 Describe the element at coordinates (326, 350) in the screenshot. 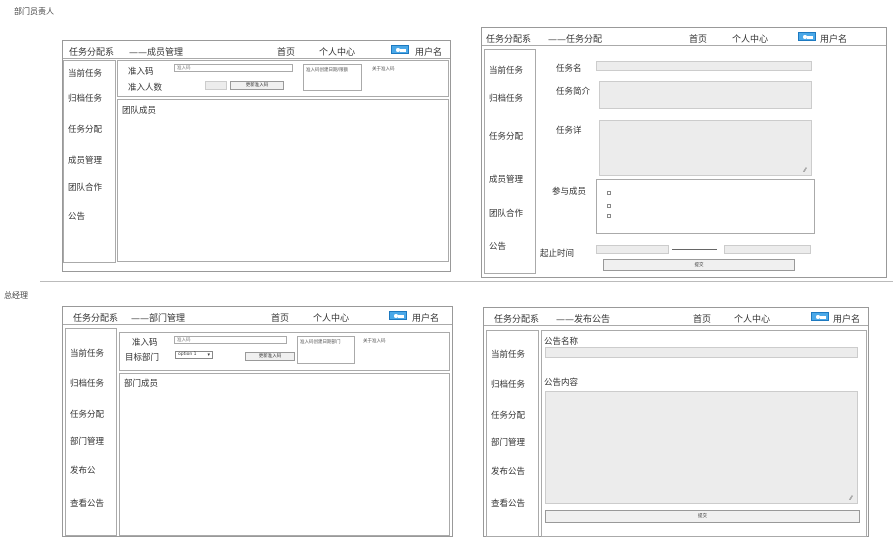

I see `invite-code-info-box: 准入码创建日期部门` at that location.